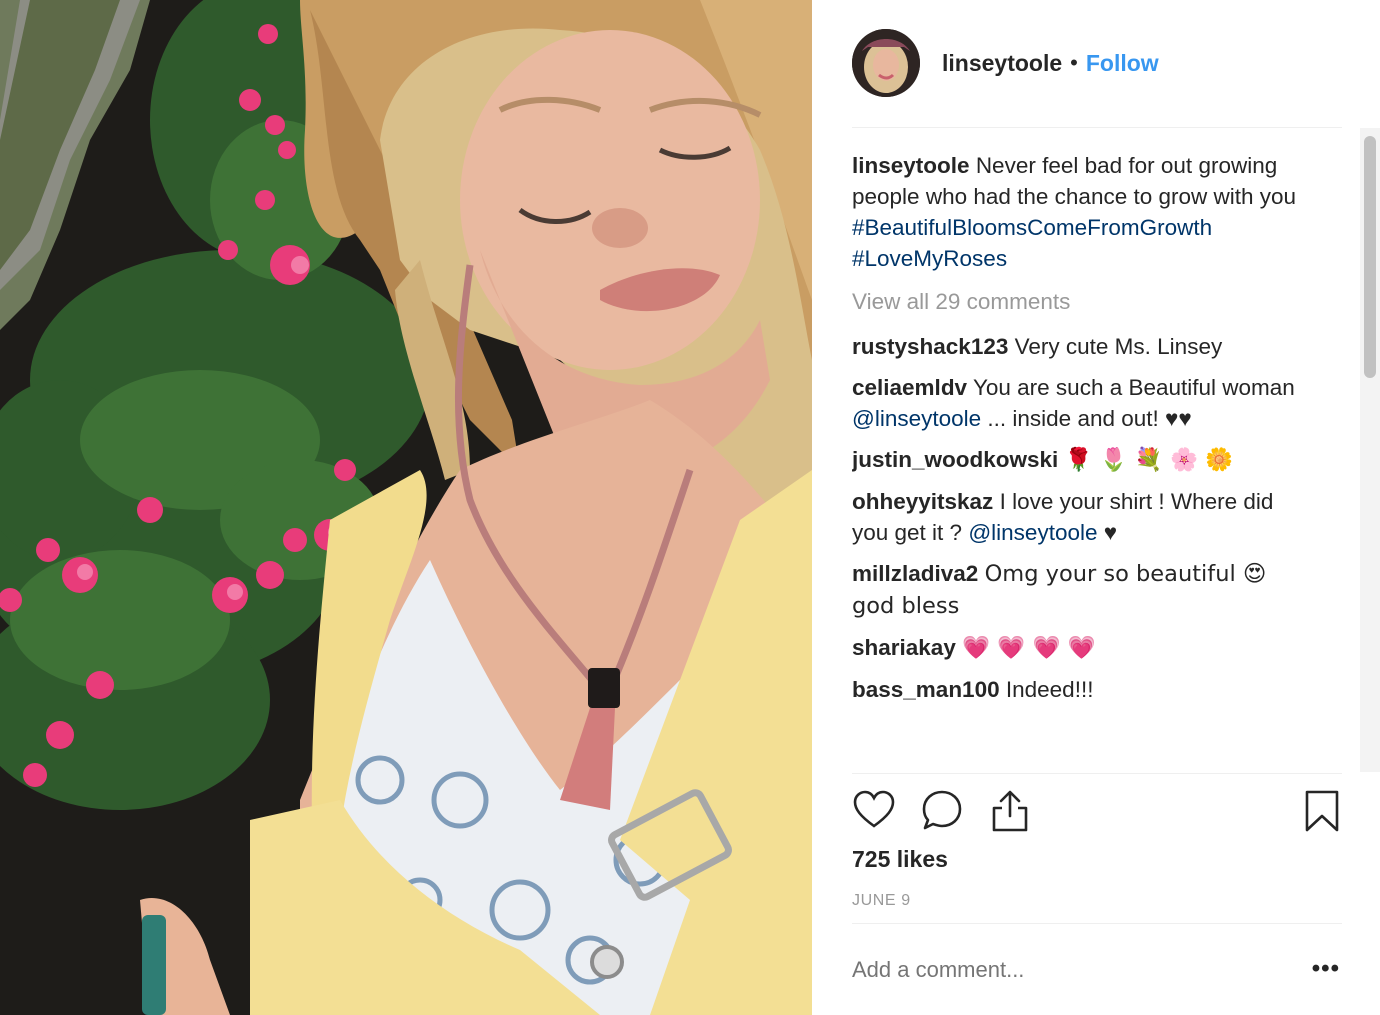 This screenshot has height=1015, width=1380. What do you see at coordinates (1096, 813) in the screenshot?
I see `action-bar` at bounding box center [1096, 813].